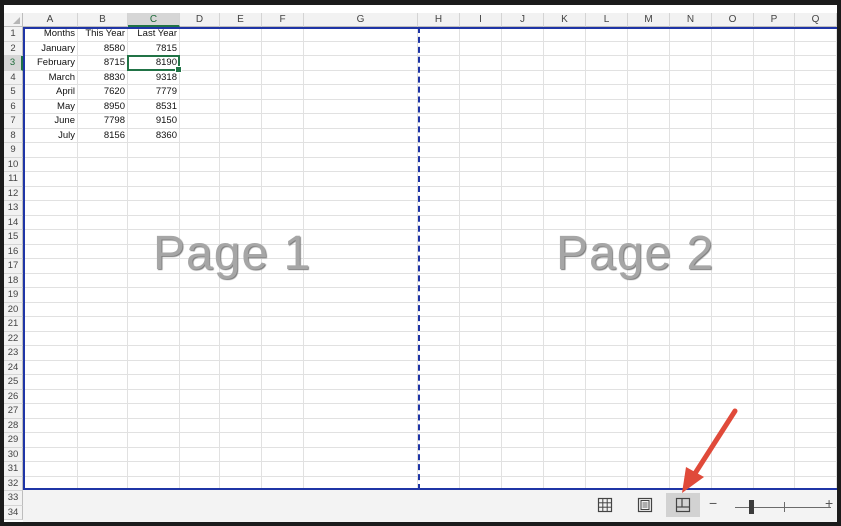  Describe the element at coordinates (13, 440) in the screenshot. I see `row-header-29: 29` at that location.